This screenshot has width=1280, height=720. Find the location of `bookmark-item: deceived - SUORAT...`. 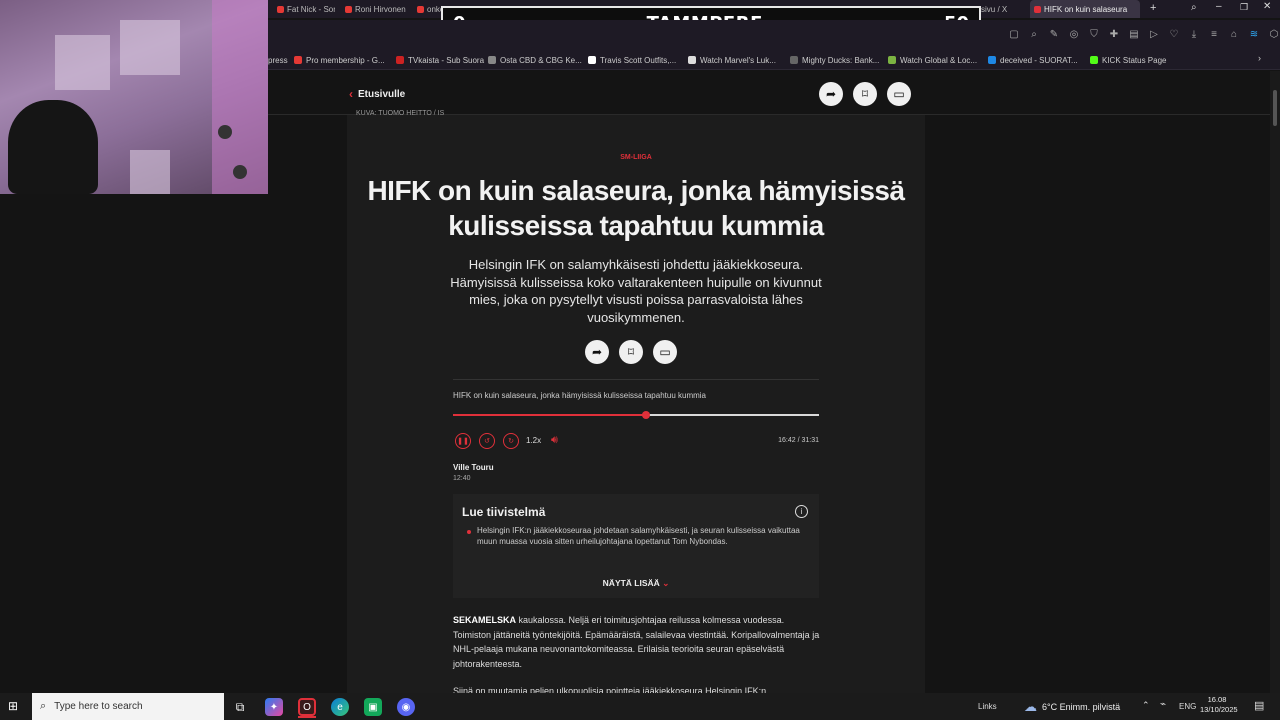

bookmark-item: deceived - SUORAT... is located at coordinates (1033, 60).